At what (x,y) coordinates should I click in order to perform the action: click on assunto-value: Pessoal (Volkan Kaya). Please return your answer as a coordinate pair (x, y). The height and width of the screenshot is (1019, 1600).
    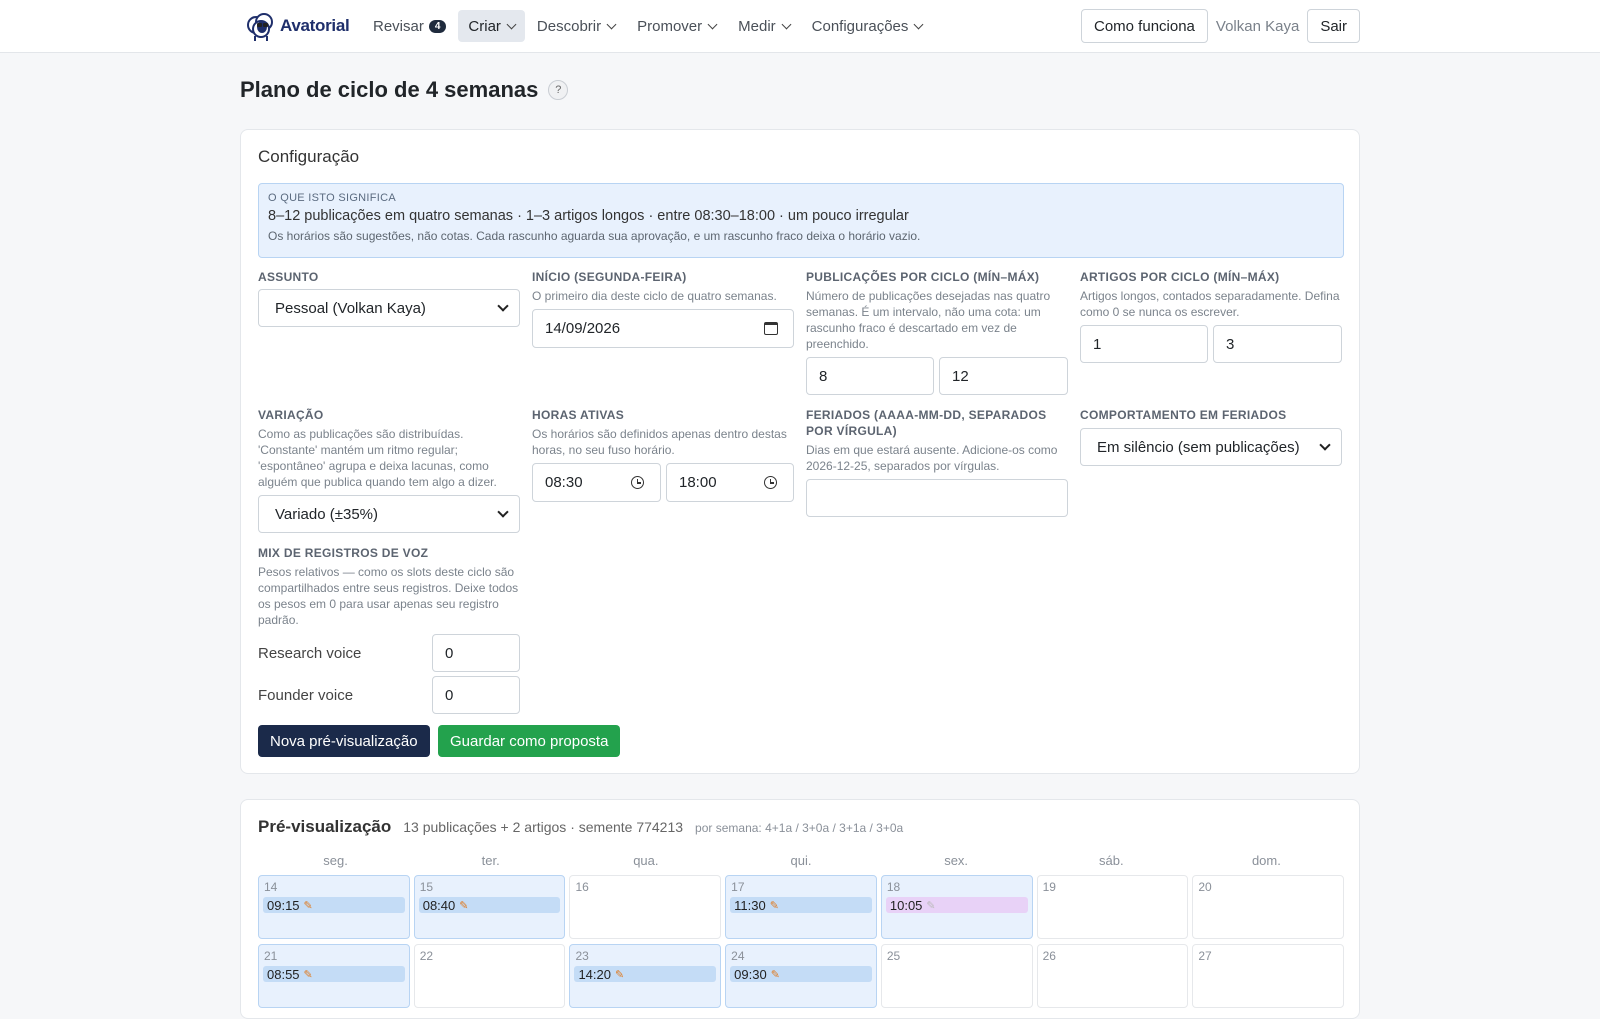
    Looking at the image, I should click on (350, 308).